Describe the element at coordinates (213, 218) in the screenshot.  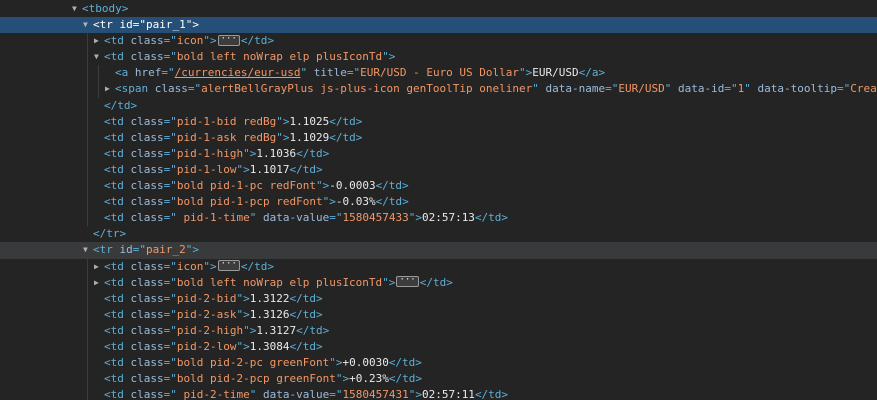
I see `attribute-value: pid-1-time` at that location.